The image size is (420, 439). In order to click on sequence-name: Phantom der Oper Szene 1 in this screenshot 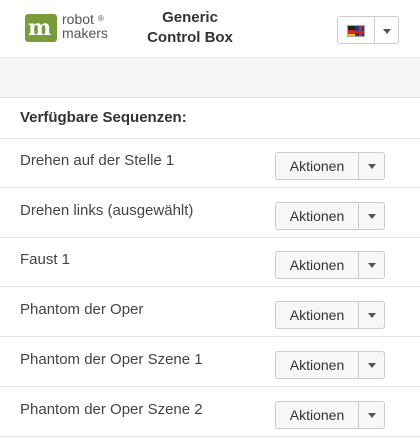, I will do `click(111, 359)`.